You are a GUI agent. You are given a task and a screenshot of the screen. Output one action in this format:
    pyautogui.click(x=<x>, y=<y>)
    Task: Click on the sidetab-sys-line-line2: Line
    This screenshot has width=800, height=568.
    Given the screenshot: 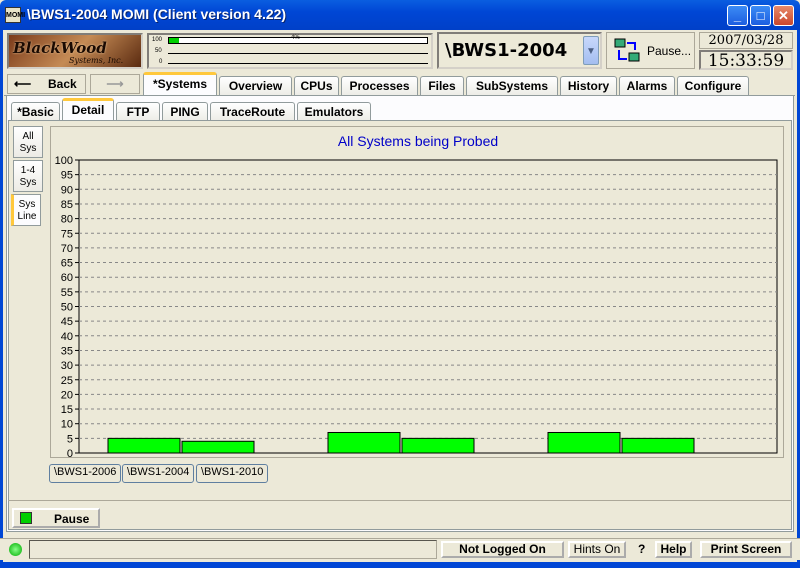 What is the action you would take?
    pyautogui.click(x=27, y=216)
    